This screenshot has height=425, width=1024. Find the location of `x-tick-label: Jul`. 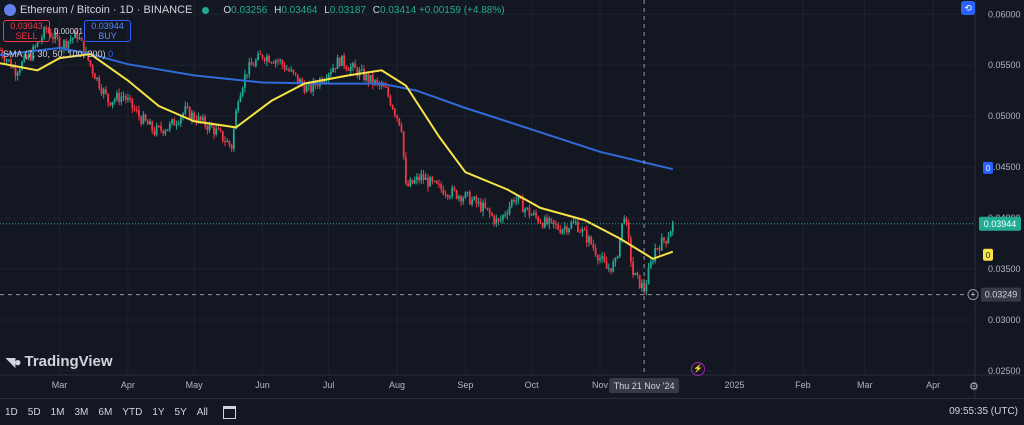

x-tick-label: Jul is located at coordinates (329, 385).